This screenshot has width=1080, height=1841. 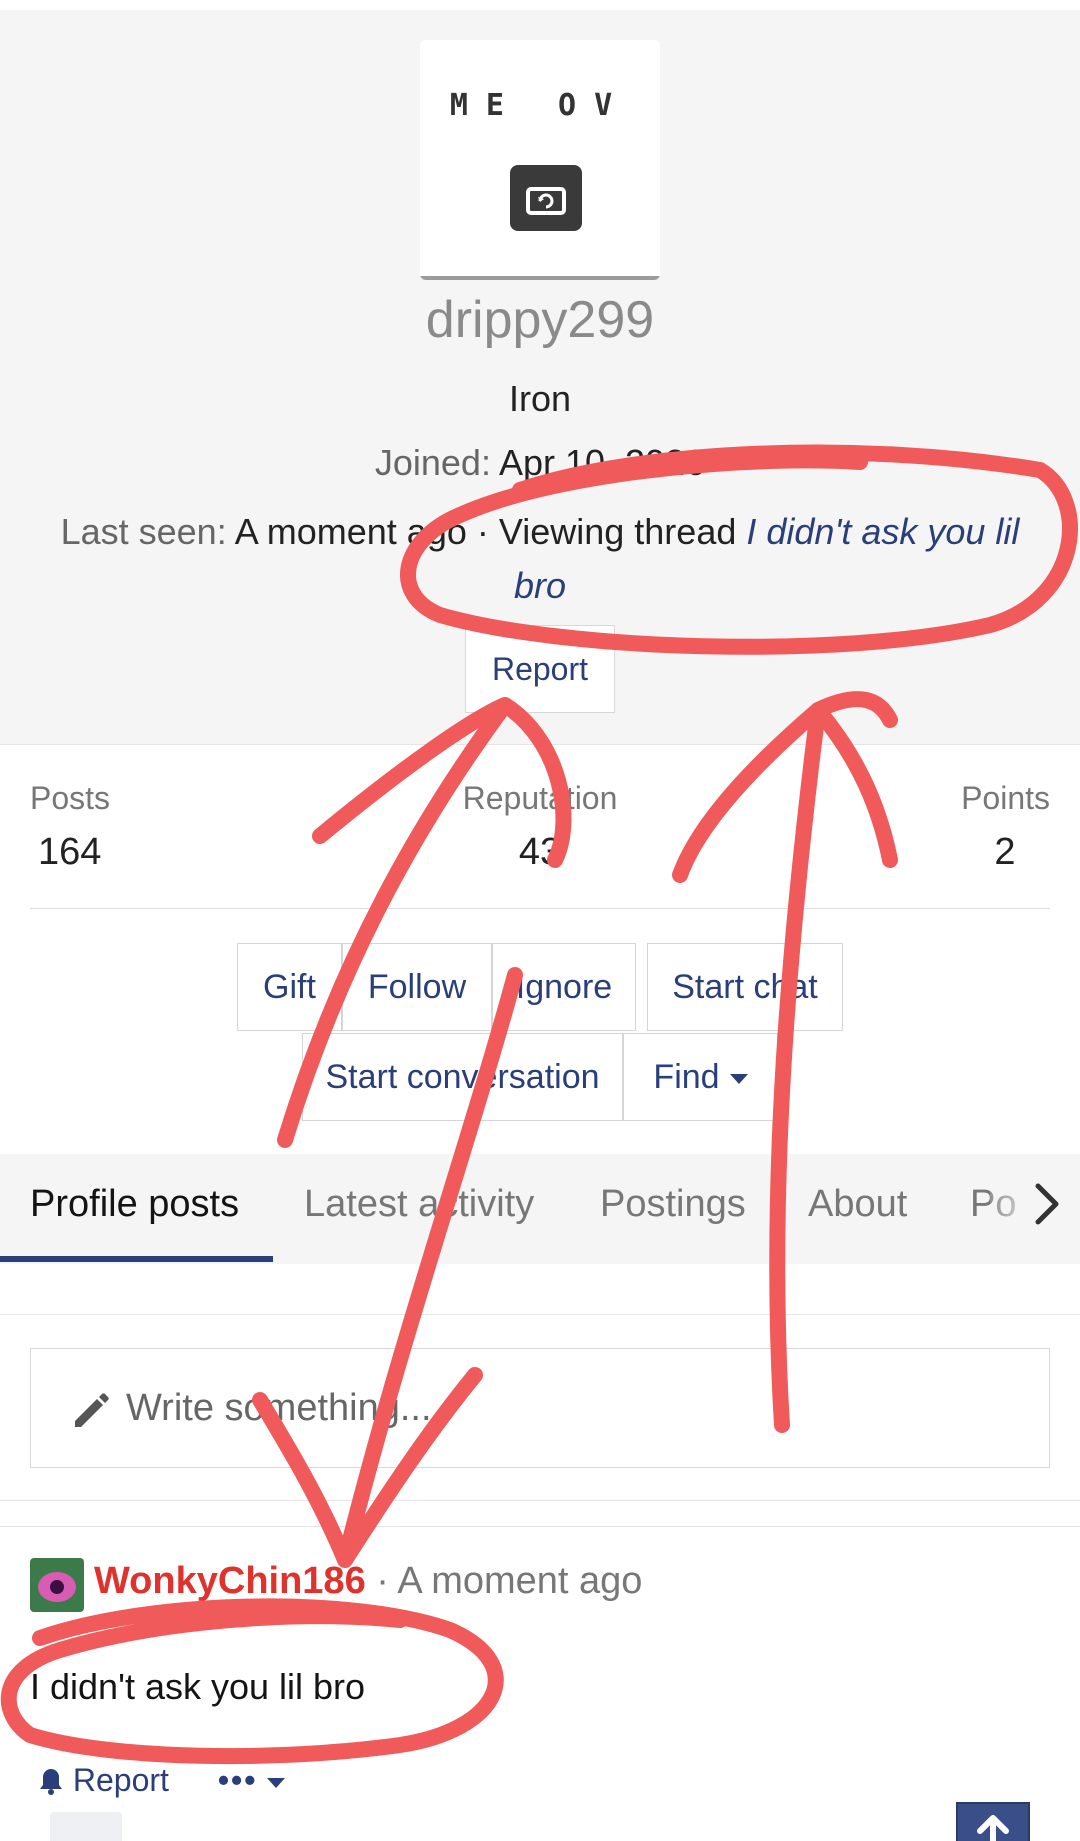 I want to click on tab-about: About, so click(x=857, y=1209).